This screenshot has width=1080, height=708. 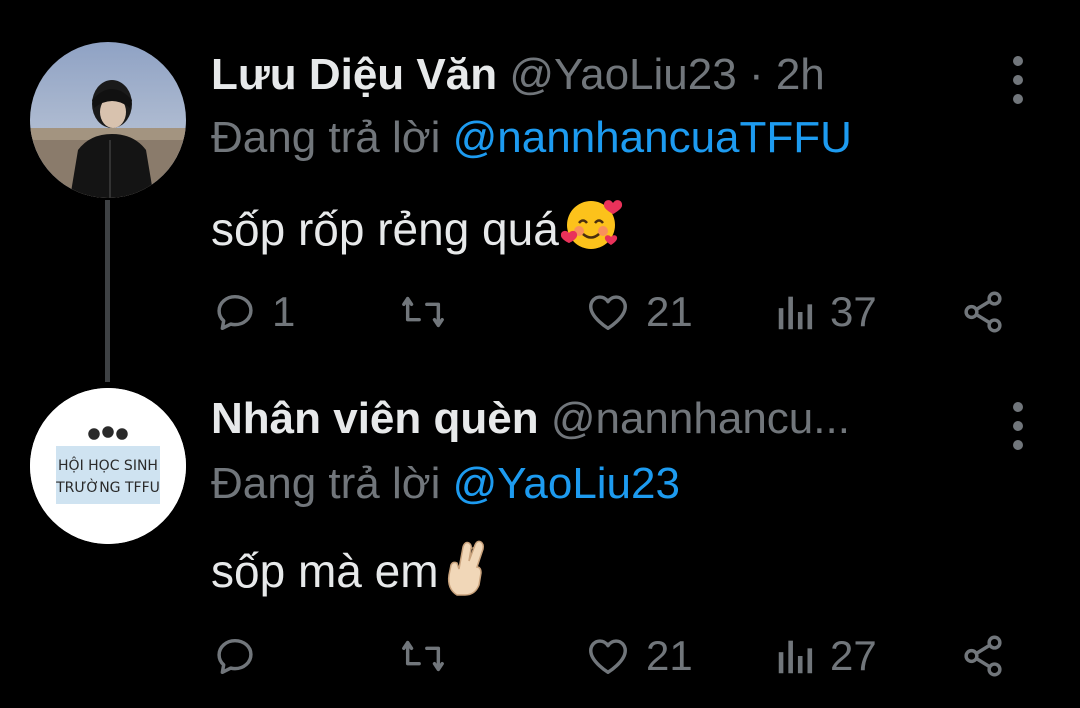 I want to click on tweet-header: Lưu Diệu Văn @YaoLiu23 · 2h, so click(x=518, y=75).